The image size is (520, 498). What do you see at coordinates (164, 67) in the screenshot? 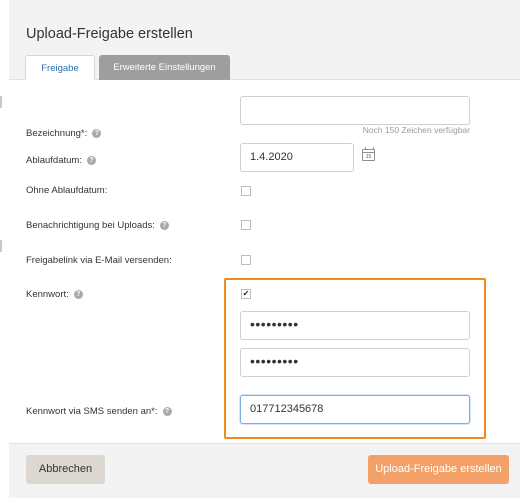
I see `tab-erweiterte-einstellungen: Erweiterte Einstellungen` at bounding box center [164, 67].